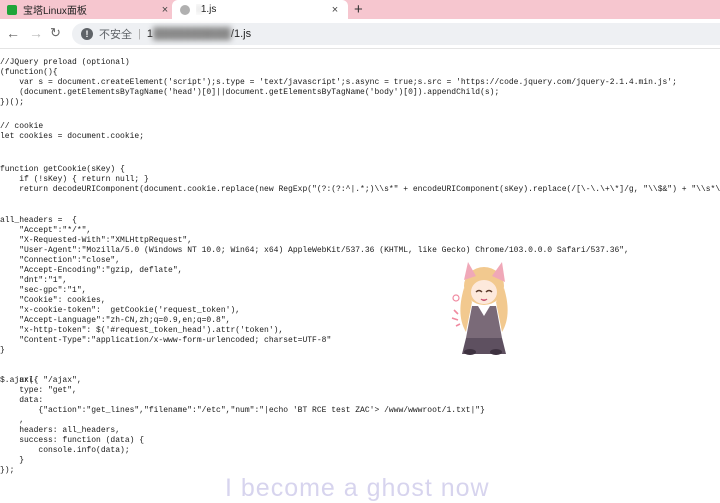 The width and height of the screenshot is (720, 503). What do you see at coordinates (96, 240) in the screenshot?
I see `code-line: "X-Requested-With":"XMLHttpRequest",` at bounding box center [96, 240].